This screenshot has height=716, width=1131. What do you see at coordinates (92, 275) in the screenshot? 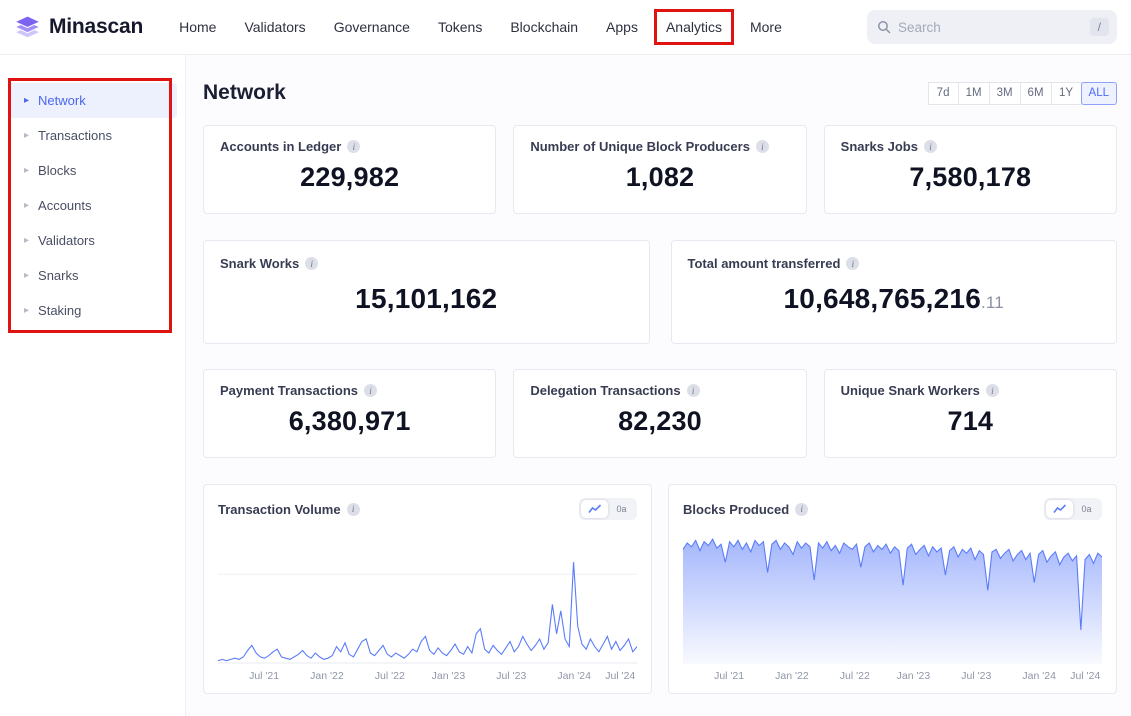
I see `sidebar-item-snarks: Snarks` at bounding box center [92, 275].